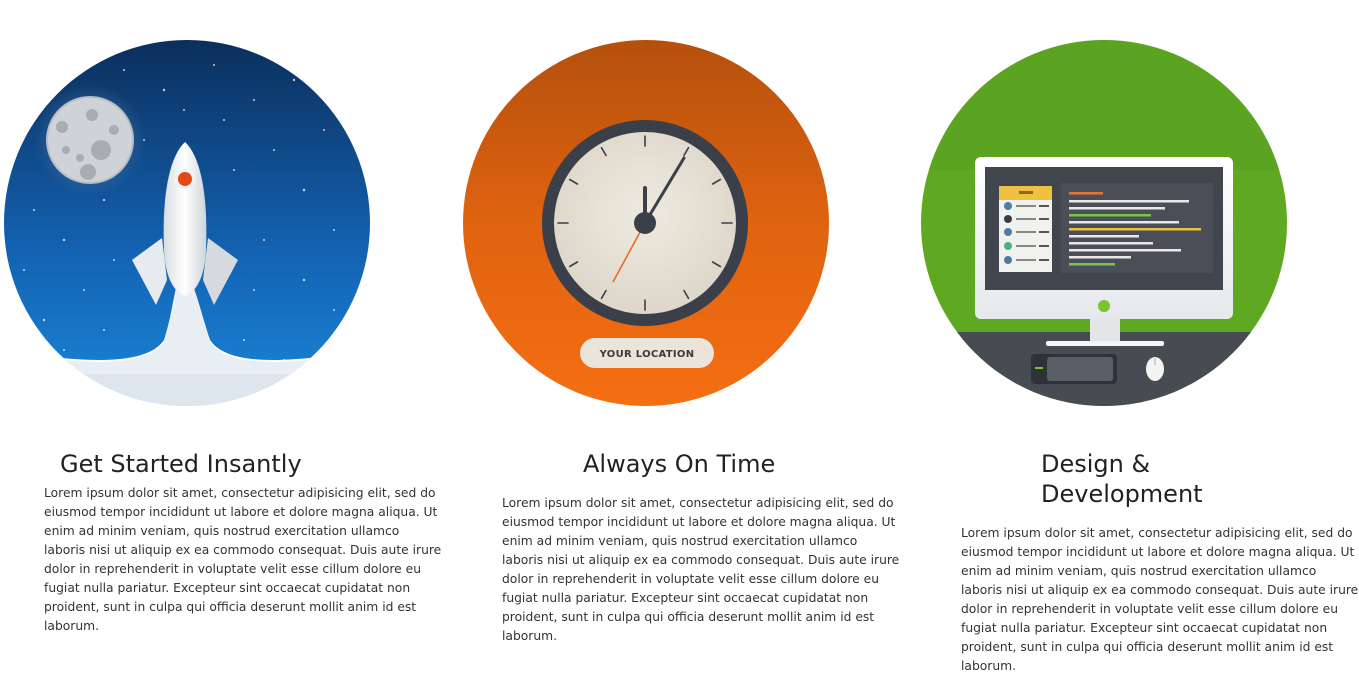  I want to click on clock-icon: YOUR LOCATION, so click(646, 223).